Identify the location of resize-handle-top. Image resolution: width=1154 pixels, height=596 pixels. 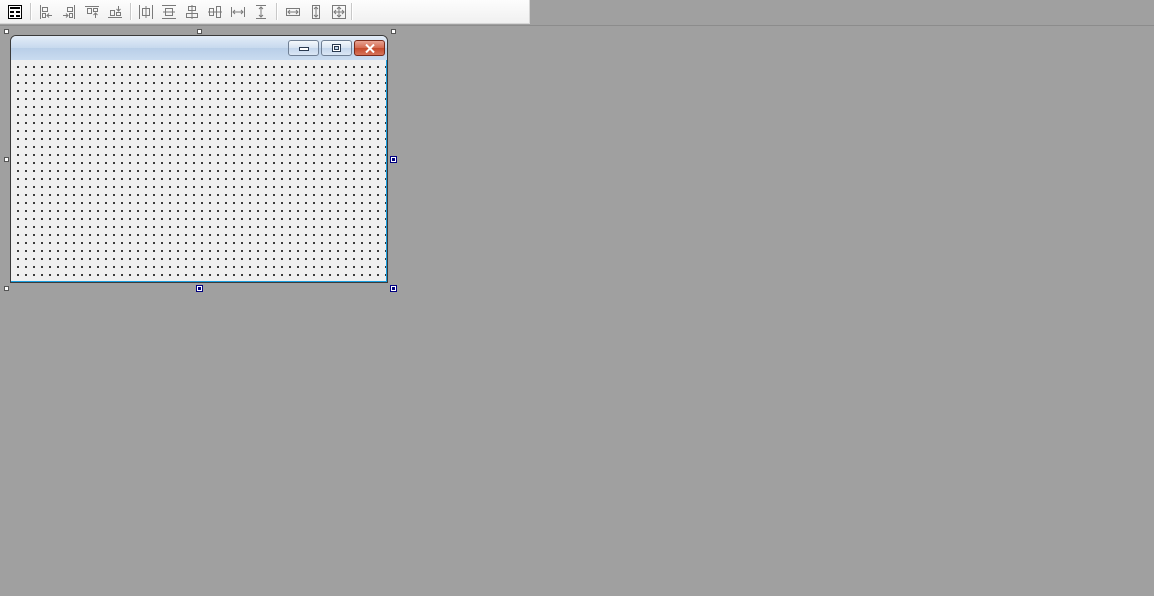
(199, 31).